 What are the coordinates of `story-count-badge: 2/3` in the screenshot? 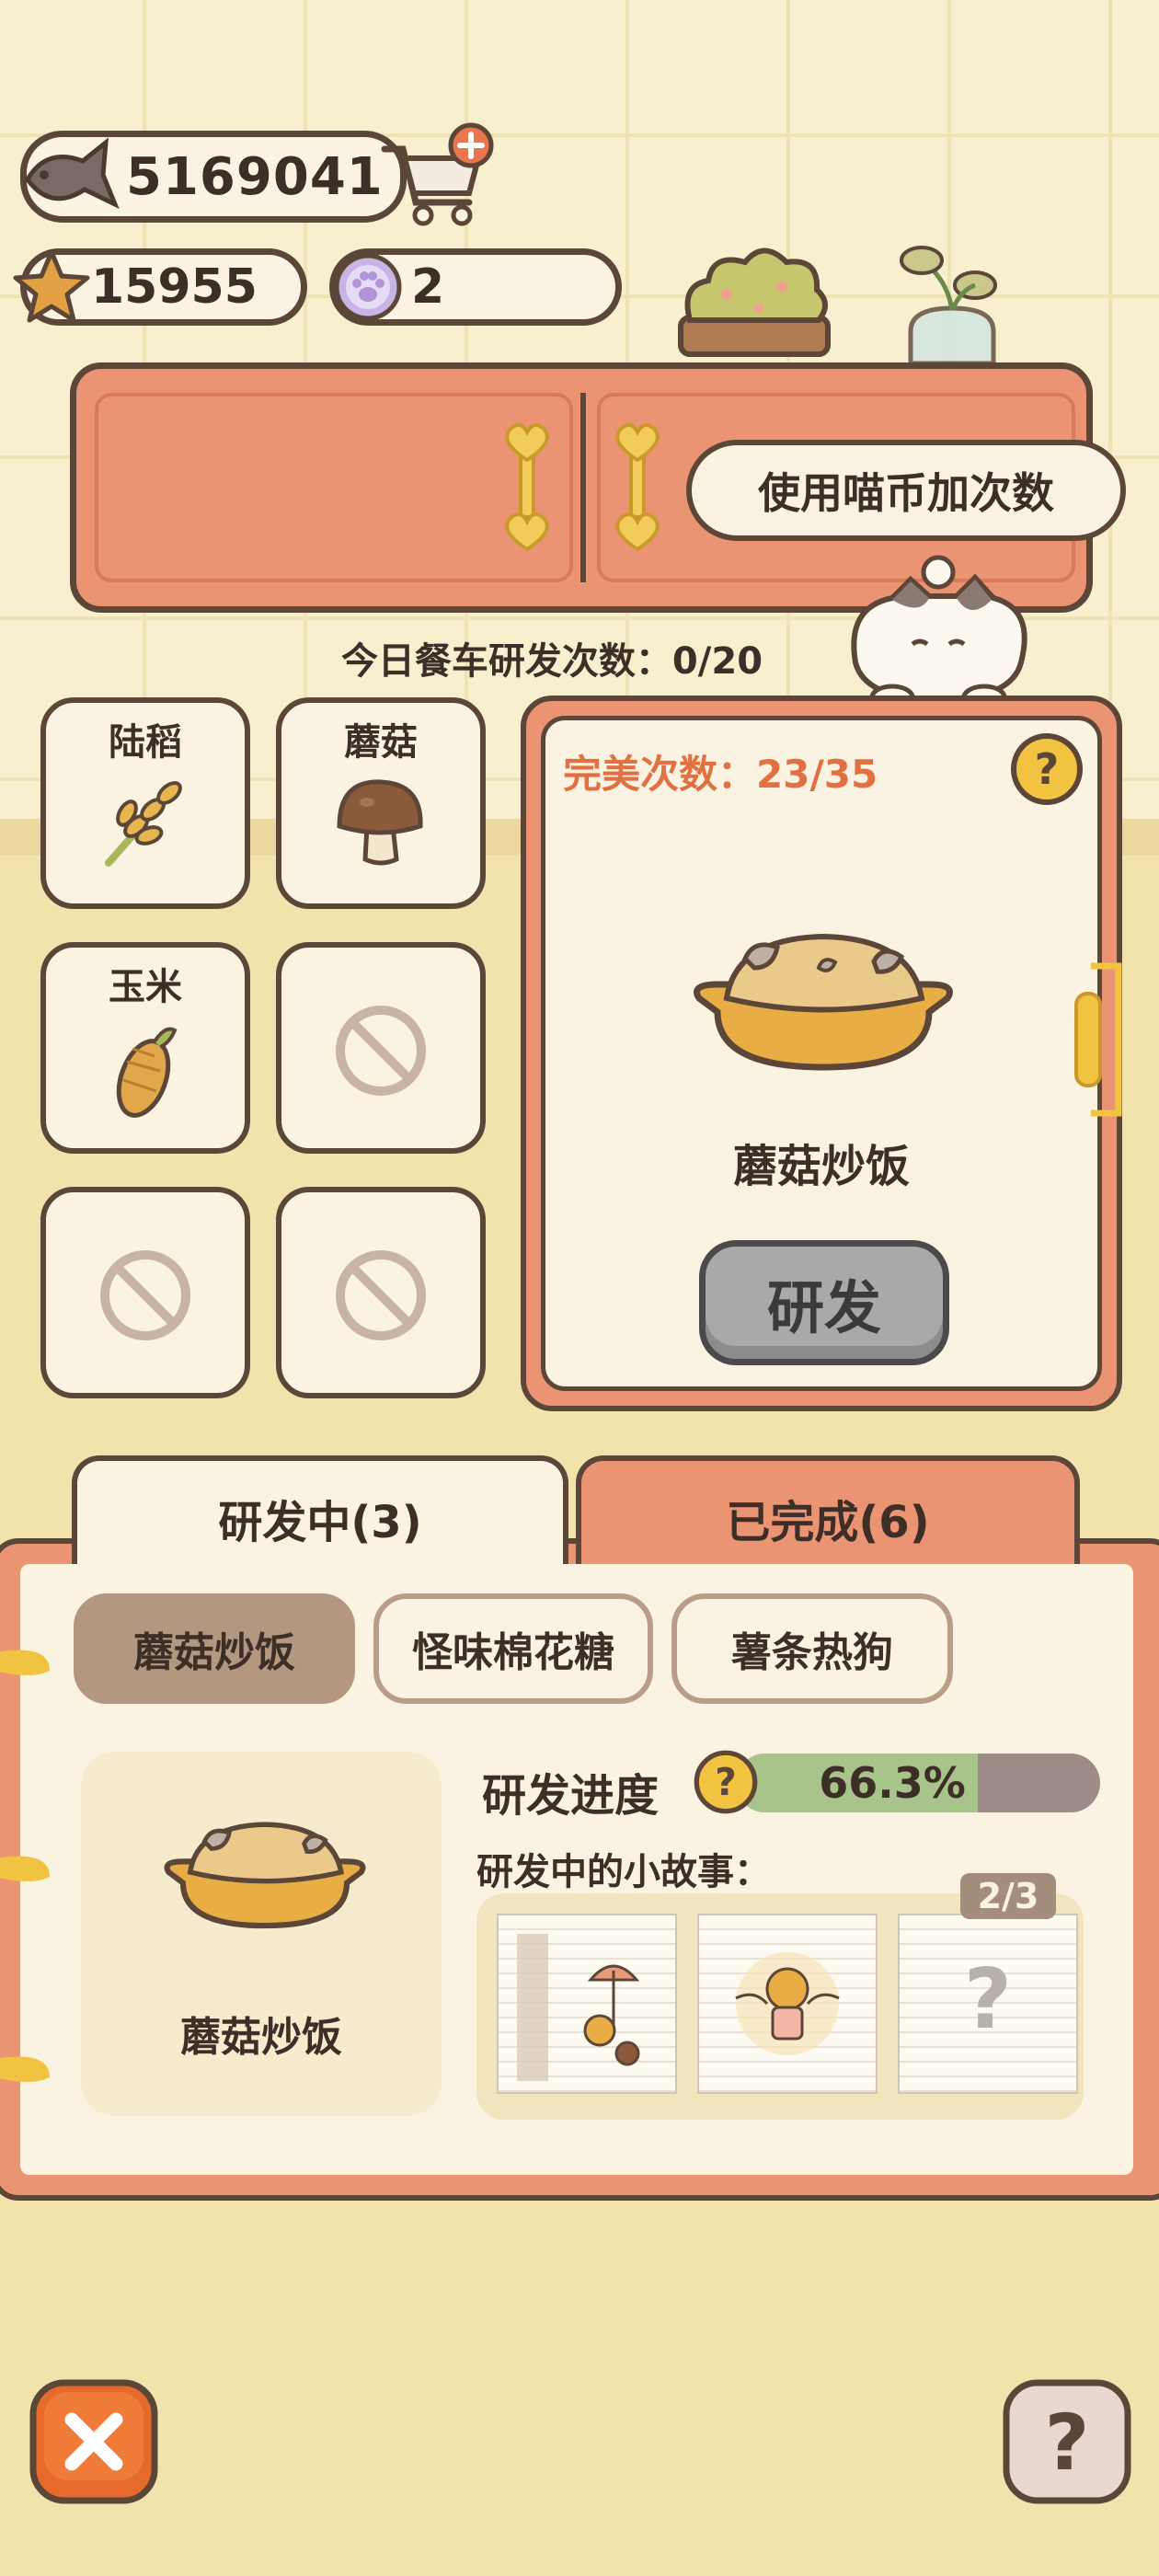 It's located at (1008, 1896).